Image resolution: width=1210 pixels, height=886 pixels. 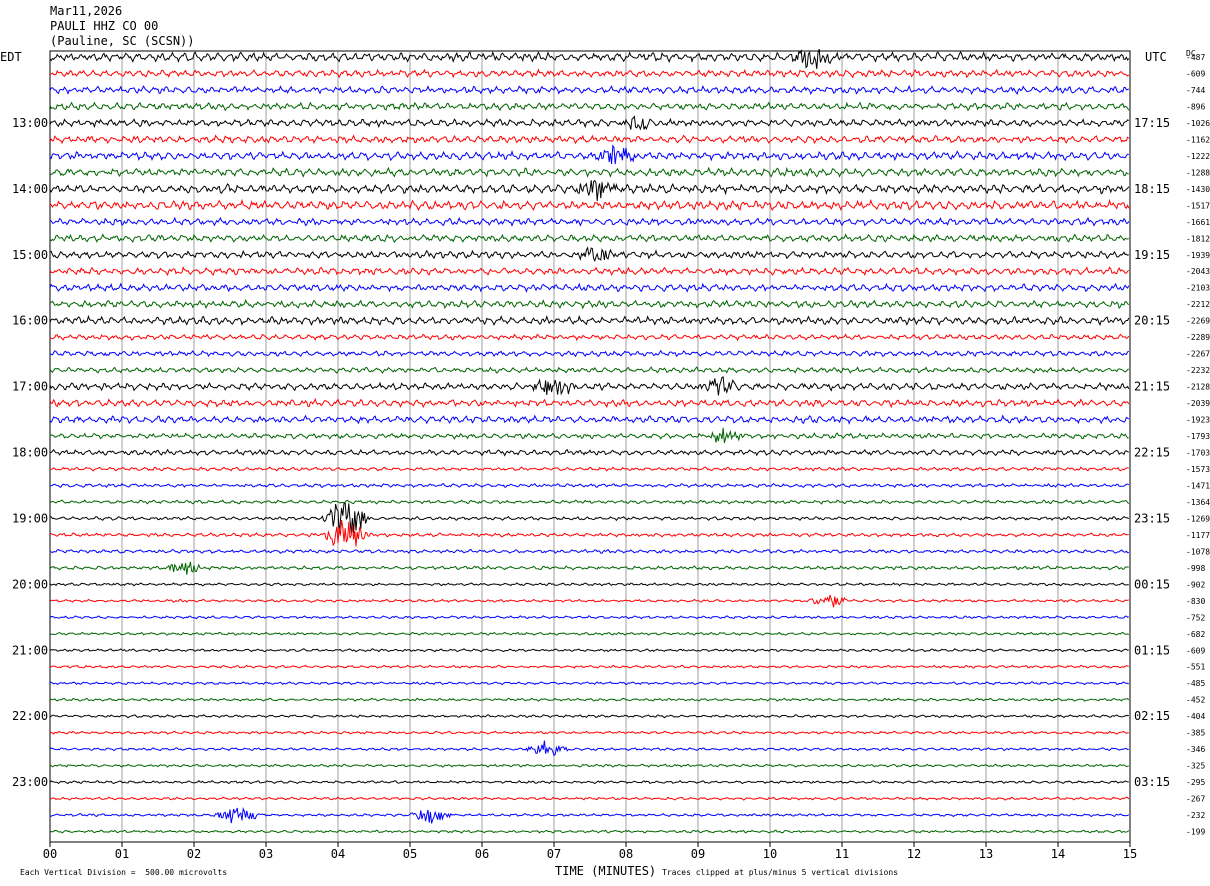 What do you see at coordinates (1152, 782) in the screenshot?
I see `utc-hour-label: 03:15` at bounding box center [1152, 782].